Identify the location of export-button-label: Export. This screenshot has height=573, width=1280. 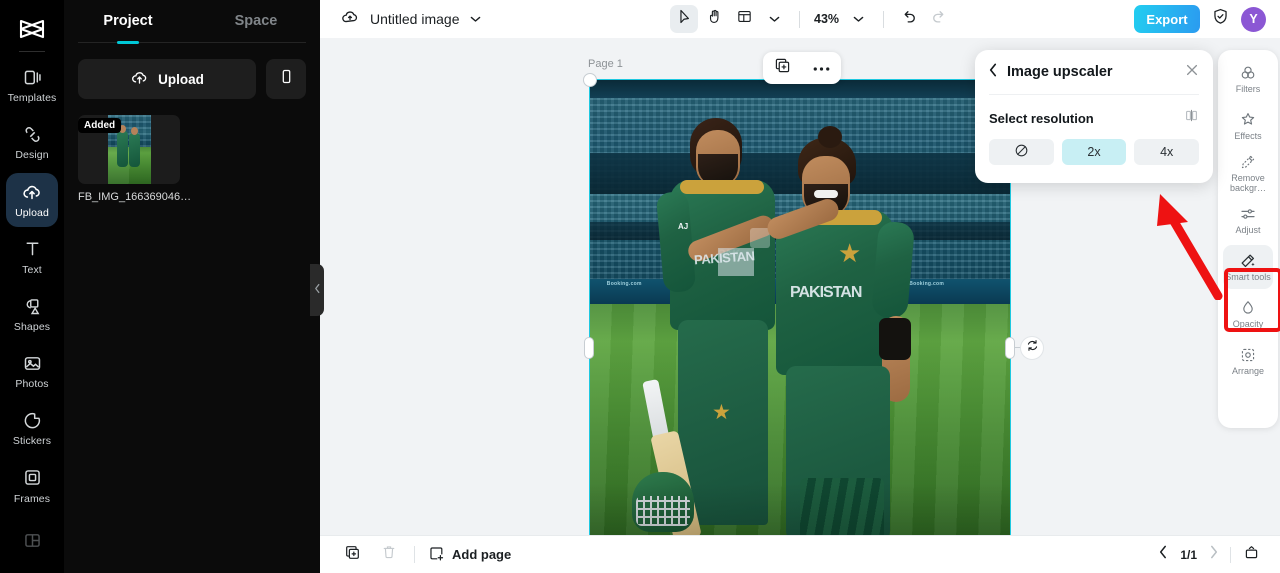
(1167, 19).